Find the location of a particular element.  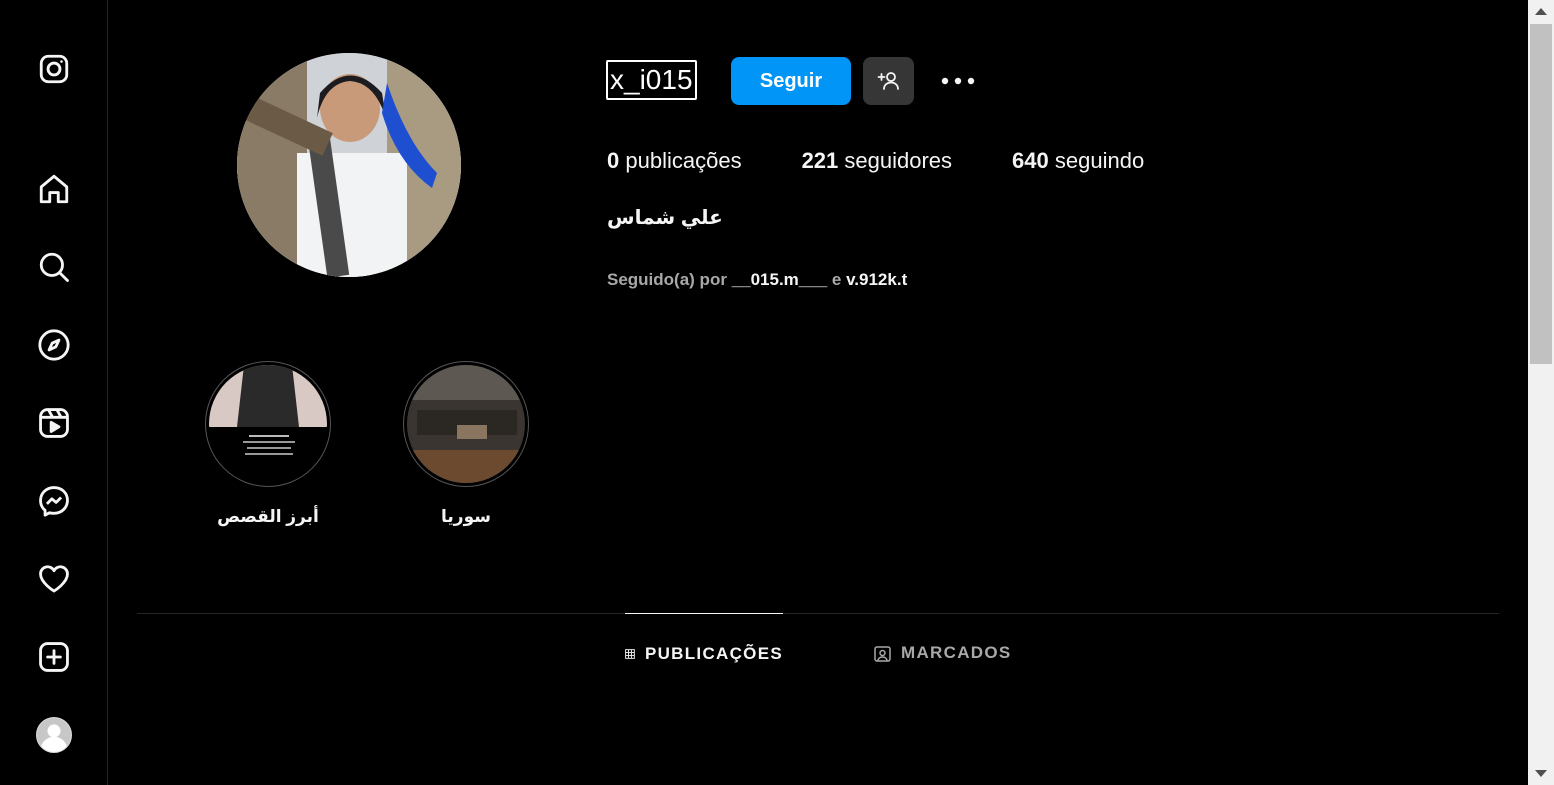

followed-by-user-1: __015.m___ is located at coordinates (779, 279).